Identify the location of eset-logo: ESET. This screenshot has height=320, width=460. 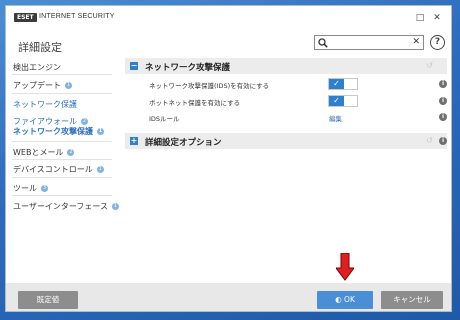
(25, 17).